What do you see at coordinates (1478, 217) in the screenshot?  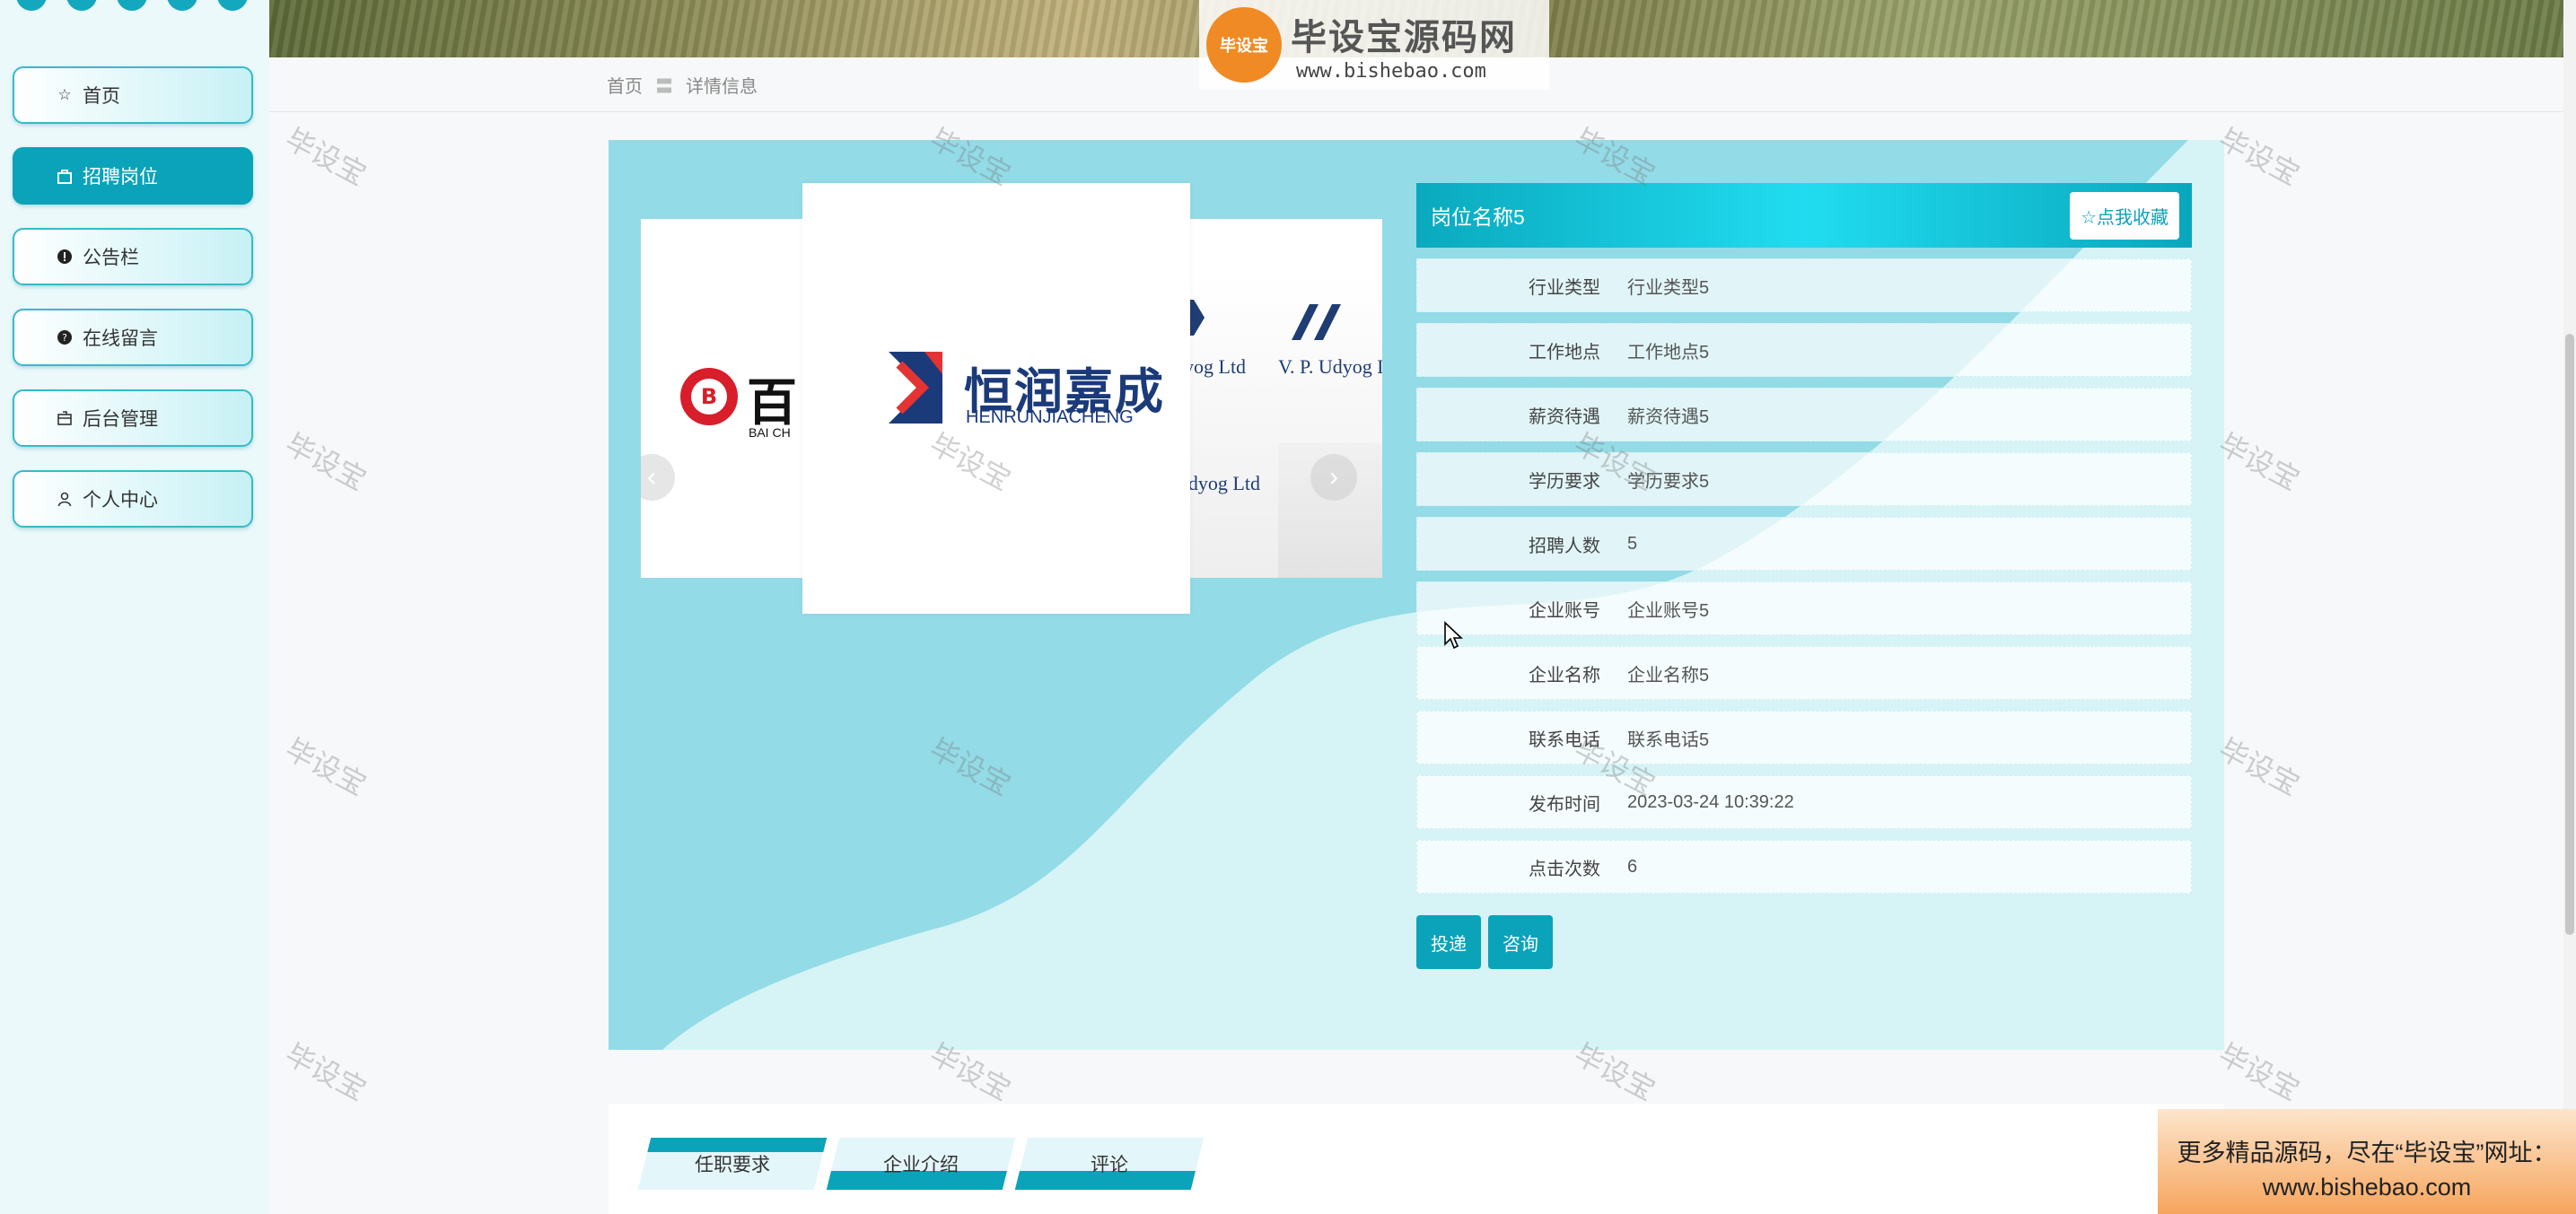 I see `job-title: 岗位名称5` at bounding box center [1478, 217].